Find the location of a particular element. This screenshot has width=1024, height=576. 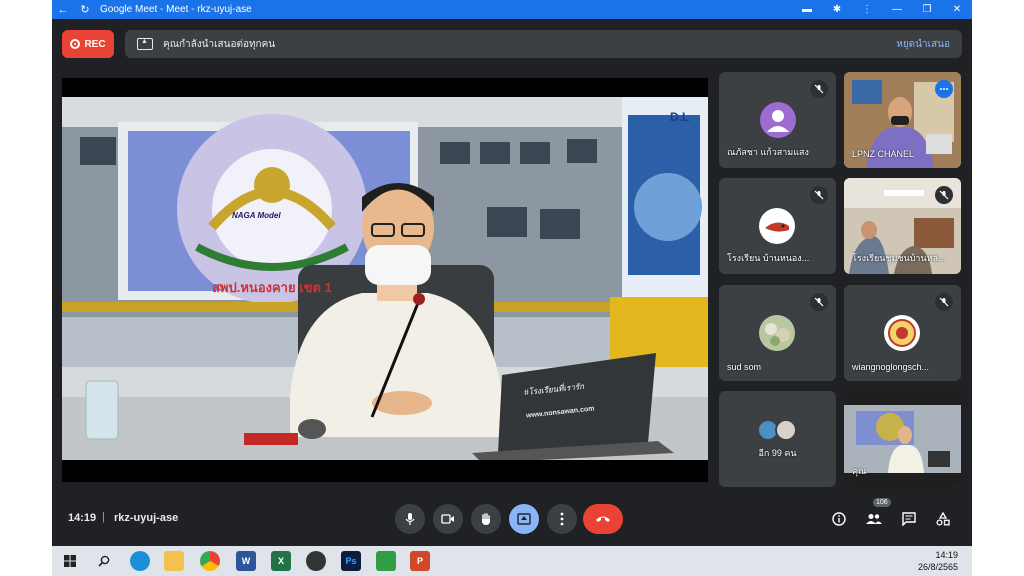

recording-badge: REC is located at coordinates (88, 44).